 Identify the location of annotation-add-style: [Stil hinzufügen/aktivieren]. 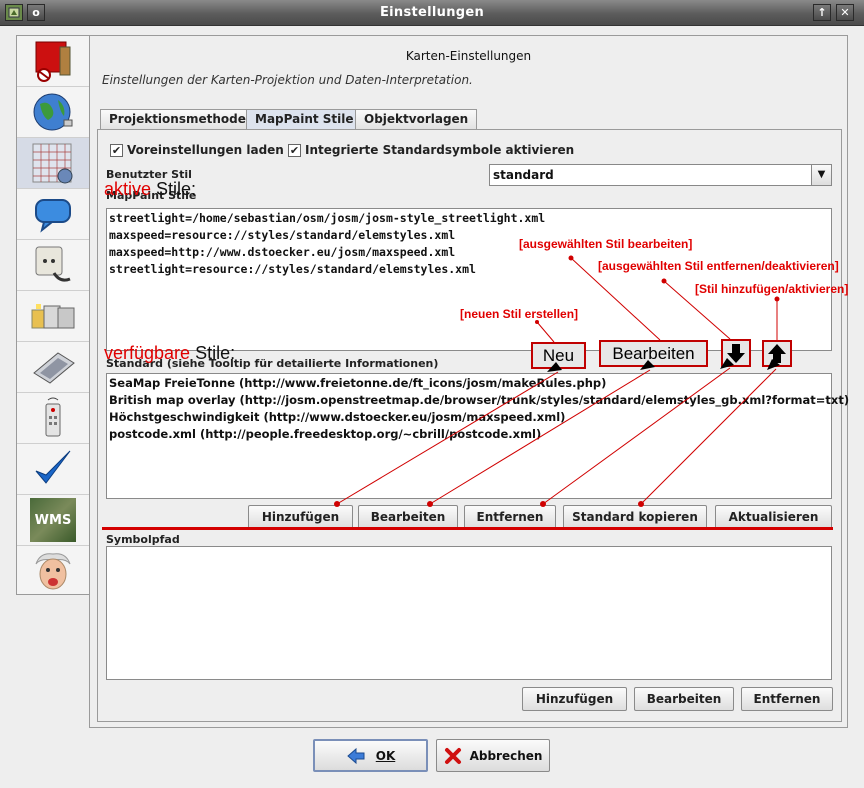
(772, 289).